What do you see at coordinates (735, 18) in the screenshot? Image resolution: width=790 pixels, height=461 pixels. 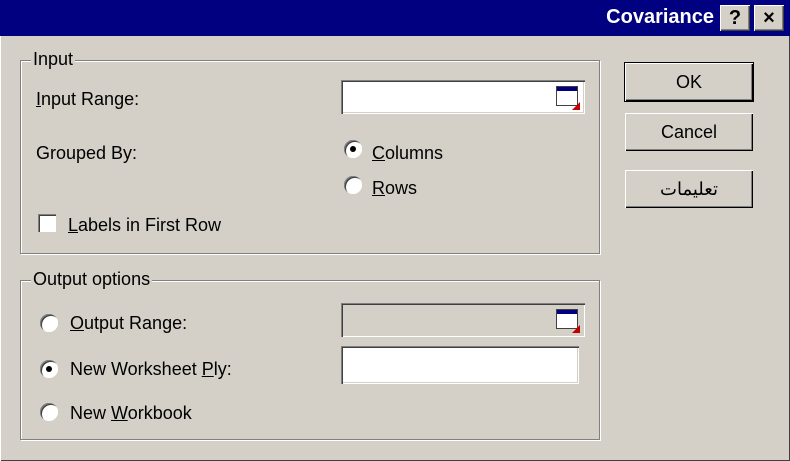 I see `help-question-button: ?` at bounding box center [735, 18].